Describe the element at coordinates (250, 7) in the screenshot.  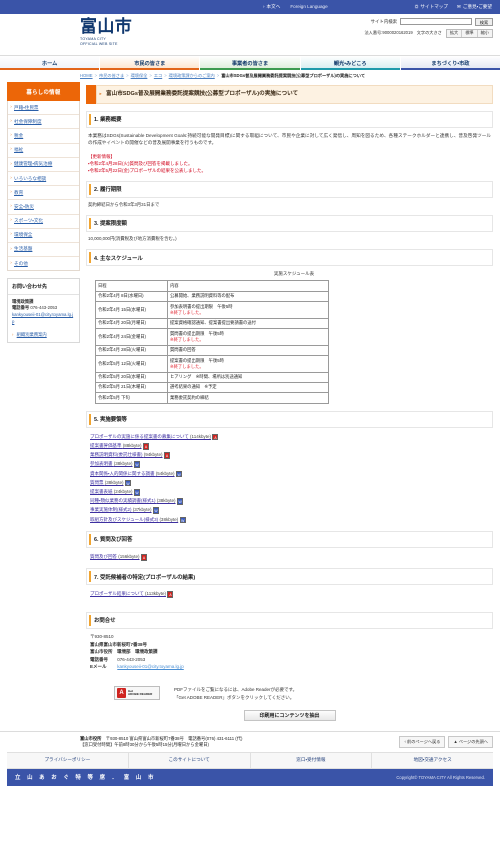
I see `utility-bar: › 本文へ Foreign Language ⛭ サイトマップ ✉ ご意見・ご要望` at that location.